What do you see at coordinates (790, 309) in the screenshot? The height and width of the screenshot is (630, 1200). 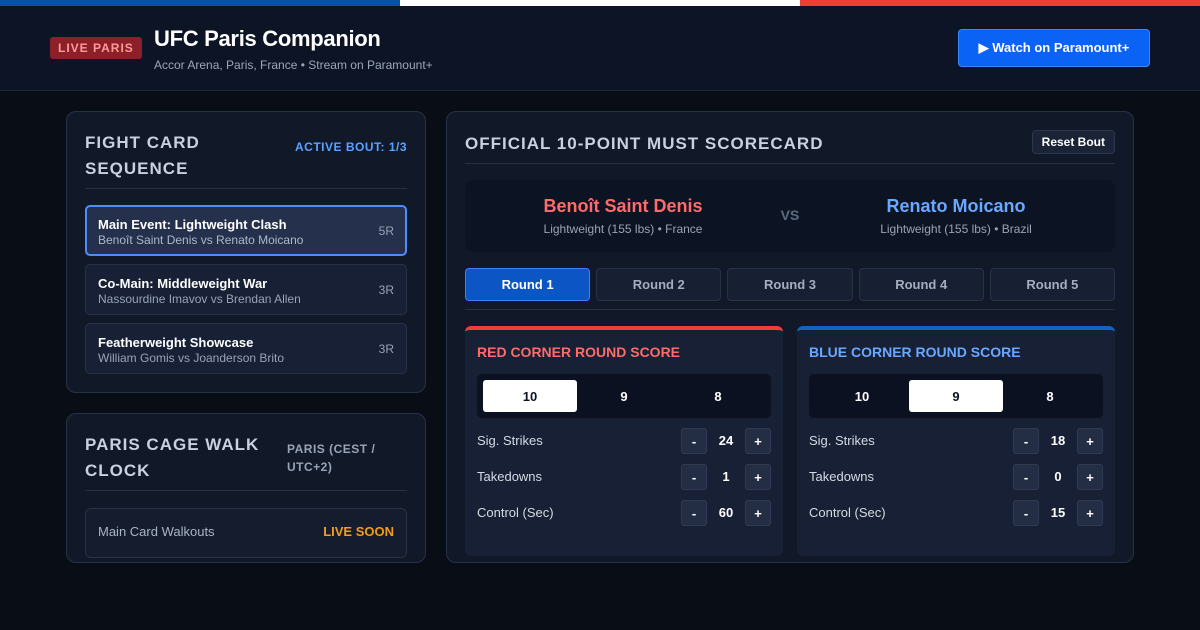 I see `tabs-divider` at bounding box center [790, 309].